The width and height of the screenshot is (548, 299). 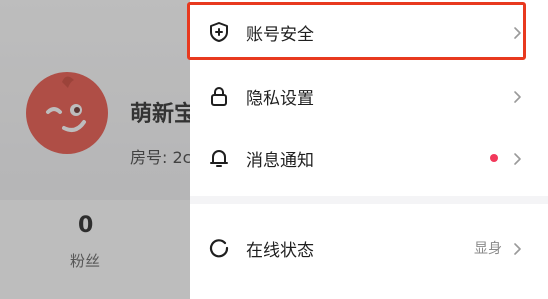 What do you see at coordinates (360, 248) in the screenshot?
I see `menu-item-online-status: 在线状态 显身` at bounding box center [360, 248].